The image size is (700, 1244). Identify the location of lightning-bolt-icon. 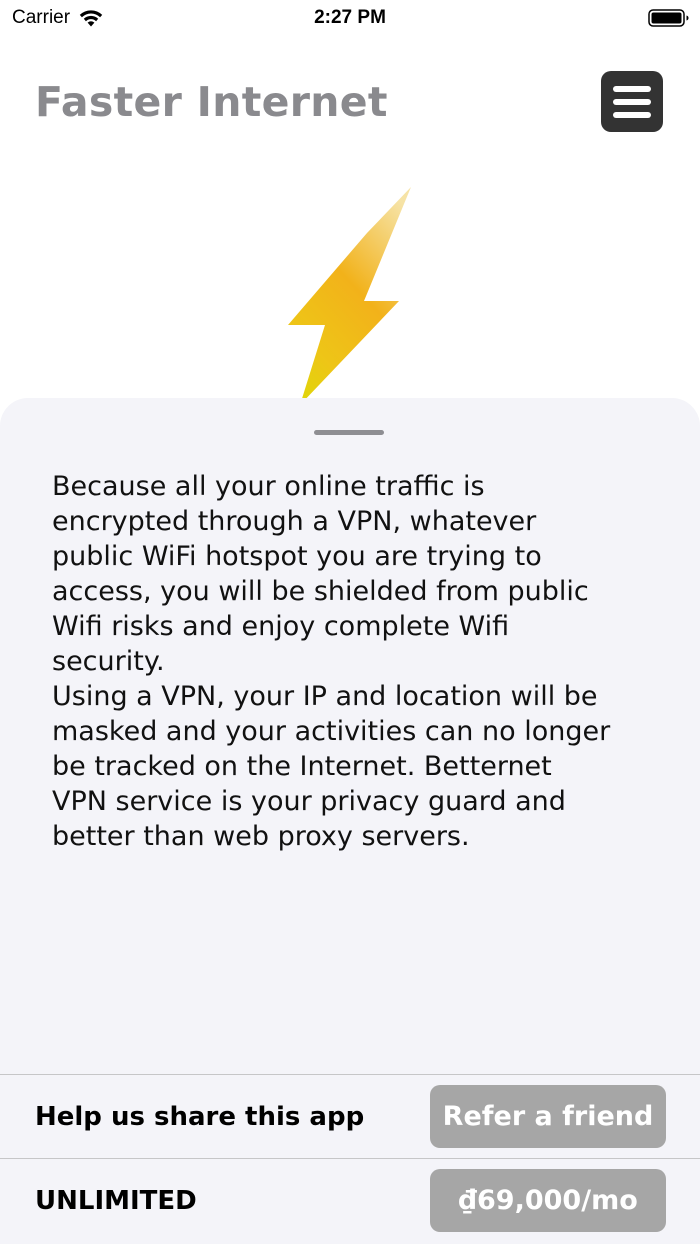
(349, 296).